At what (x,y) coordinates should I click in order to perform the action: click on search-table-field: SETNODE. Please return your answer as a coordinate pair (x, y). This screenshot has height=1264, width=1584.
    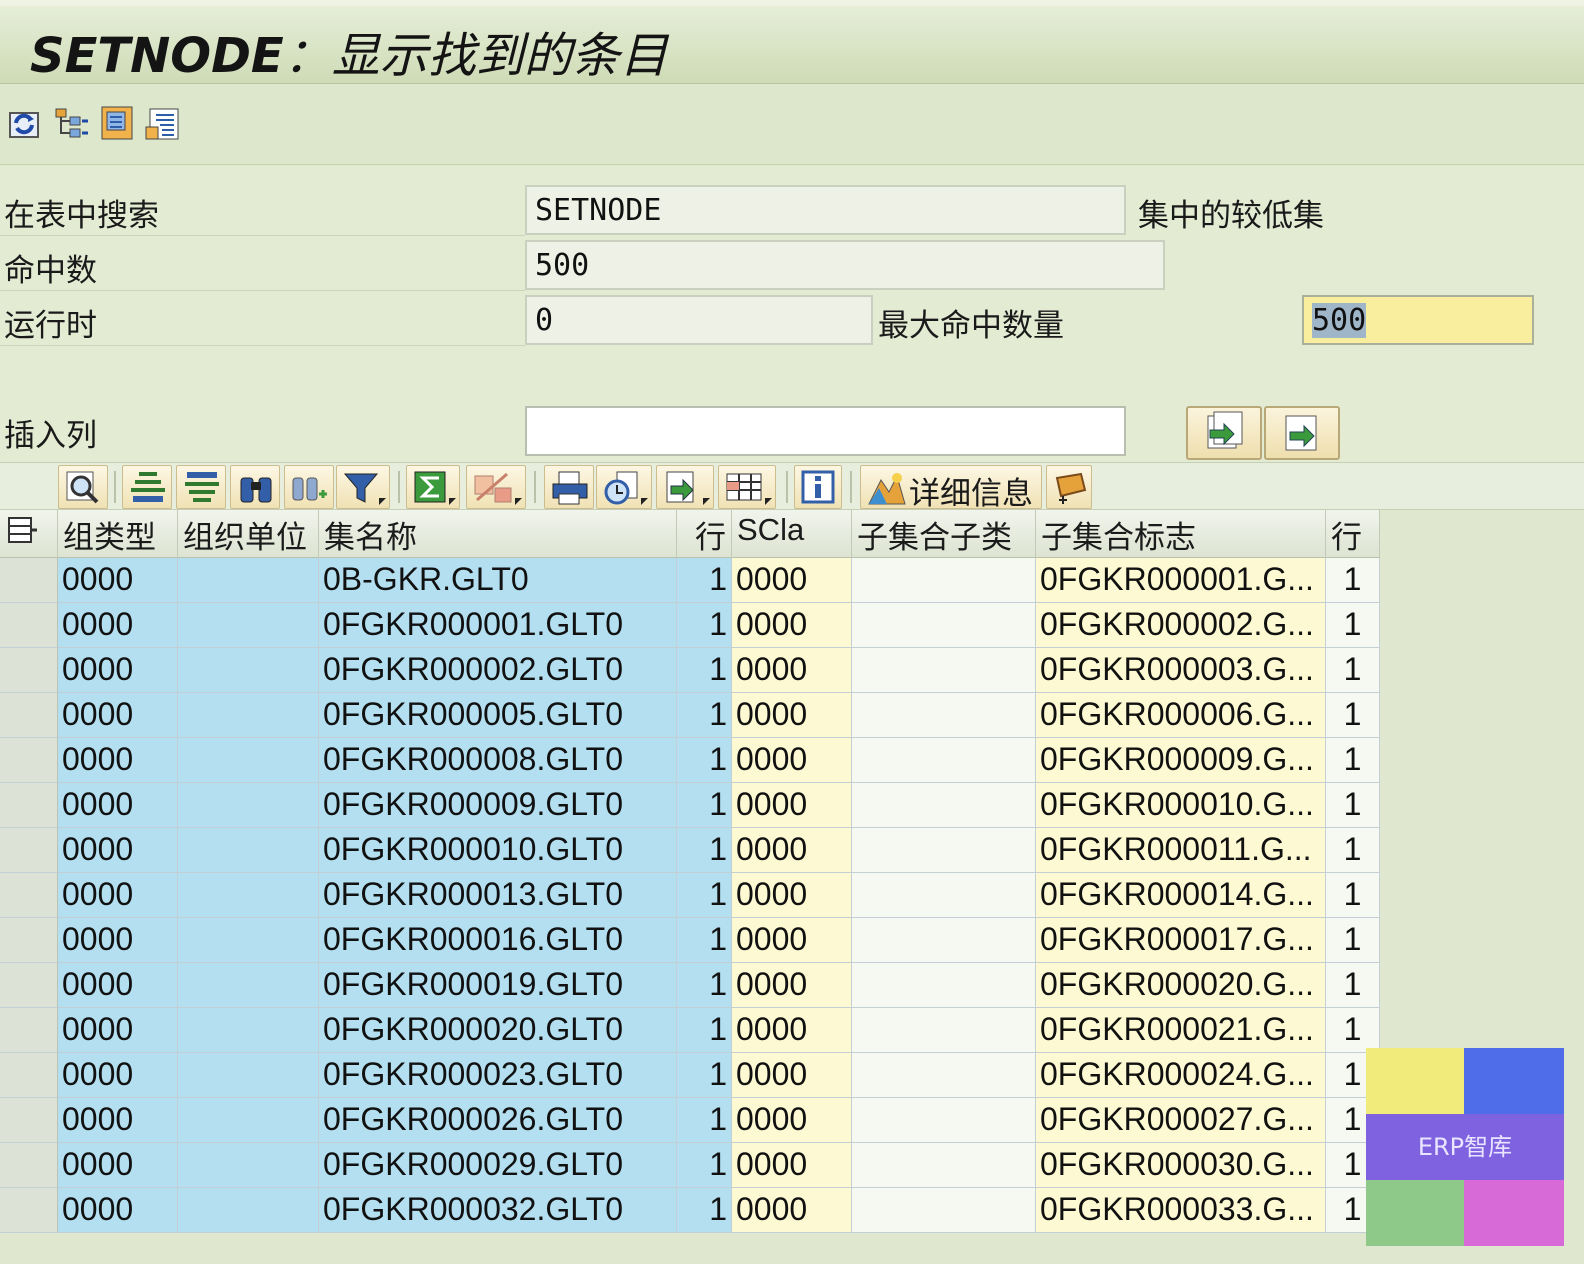
    Looking at the image, I should click on (825, 210).